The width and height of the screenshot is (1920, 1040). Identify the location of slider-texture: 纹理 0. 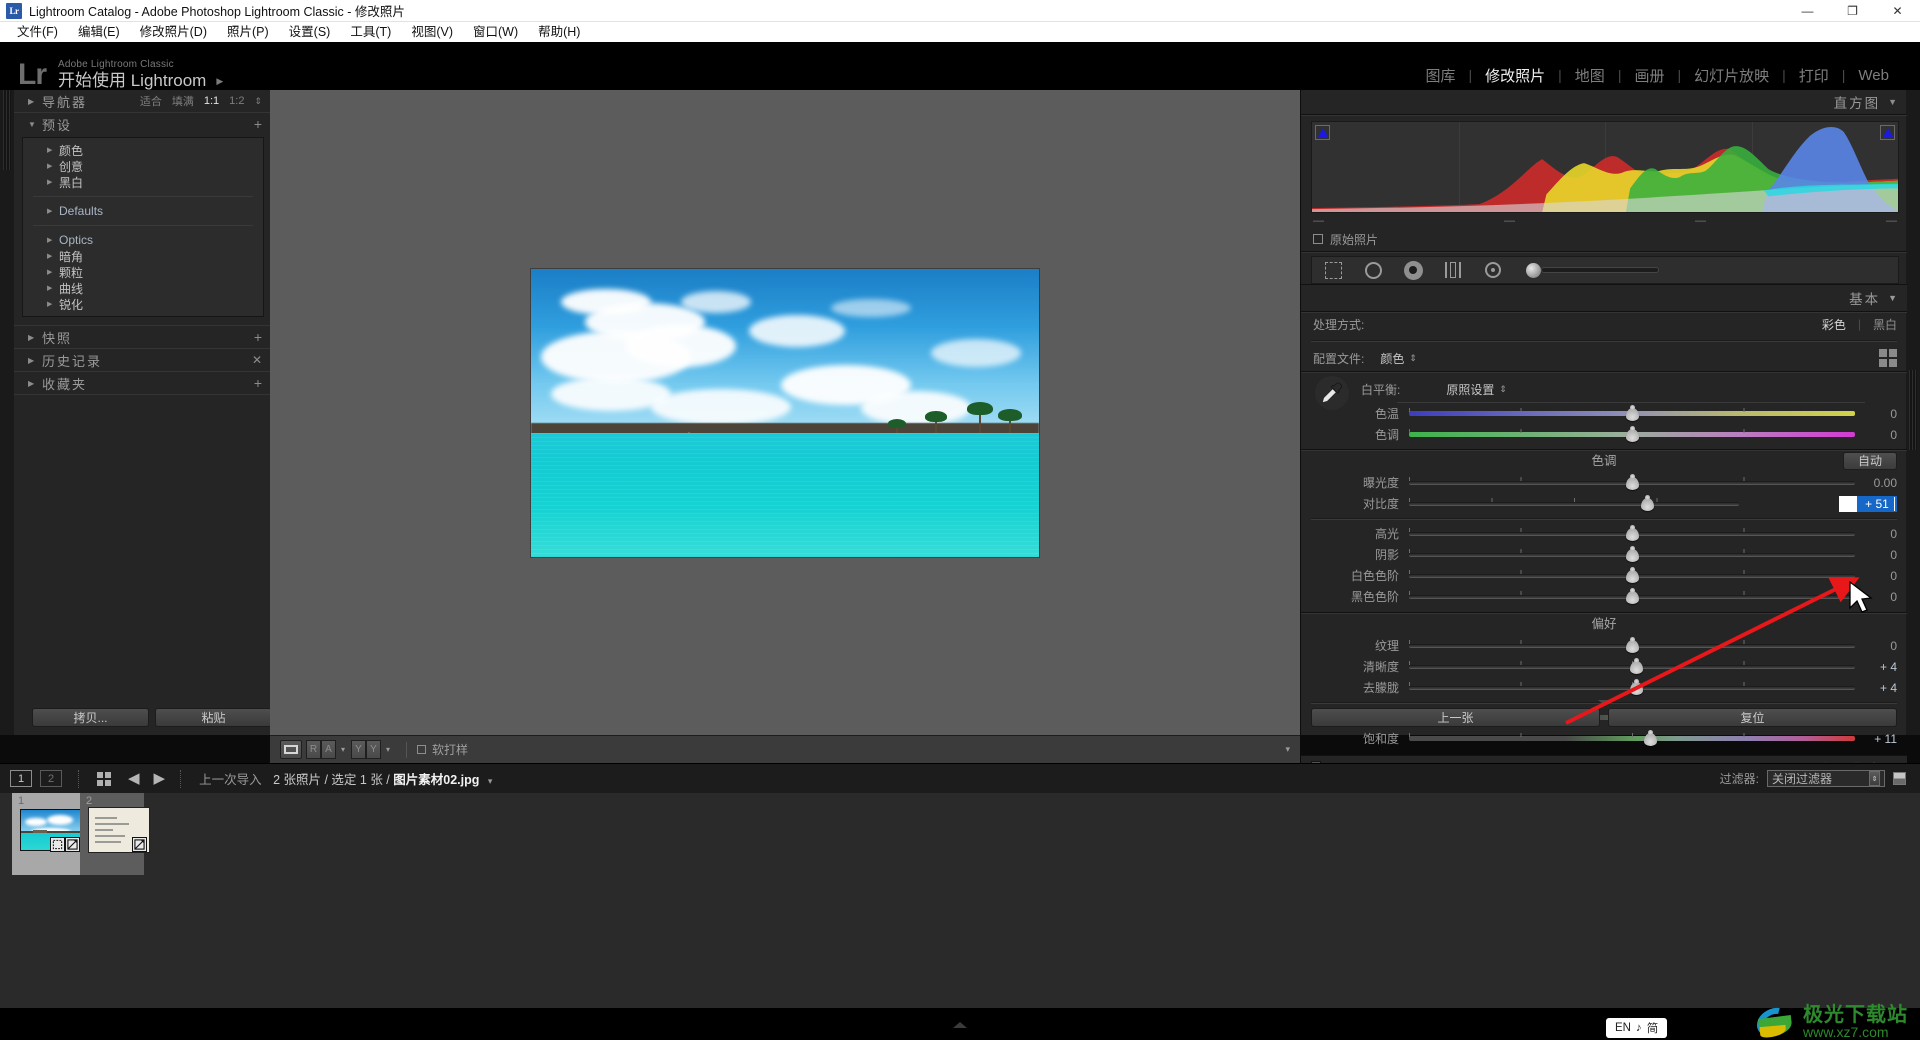
(1604, 645).